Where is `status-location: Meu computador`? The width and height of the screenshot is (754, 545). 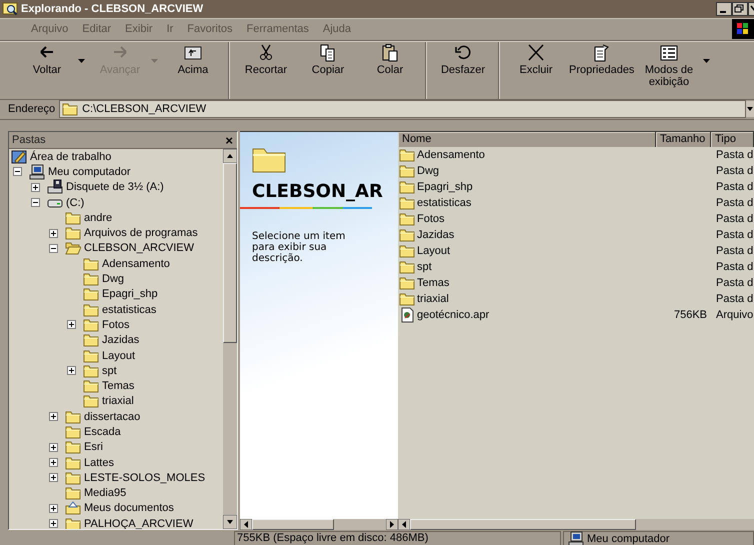 status-location: Meu computador is located at coordinates (628, 538).